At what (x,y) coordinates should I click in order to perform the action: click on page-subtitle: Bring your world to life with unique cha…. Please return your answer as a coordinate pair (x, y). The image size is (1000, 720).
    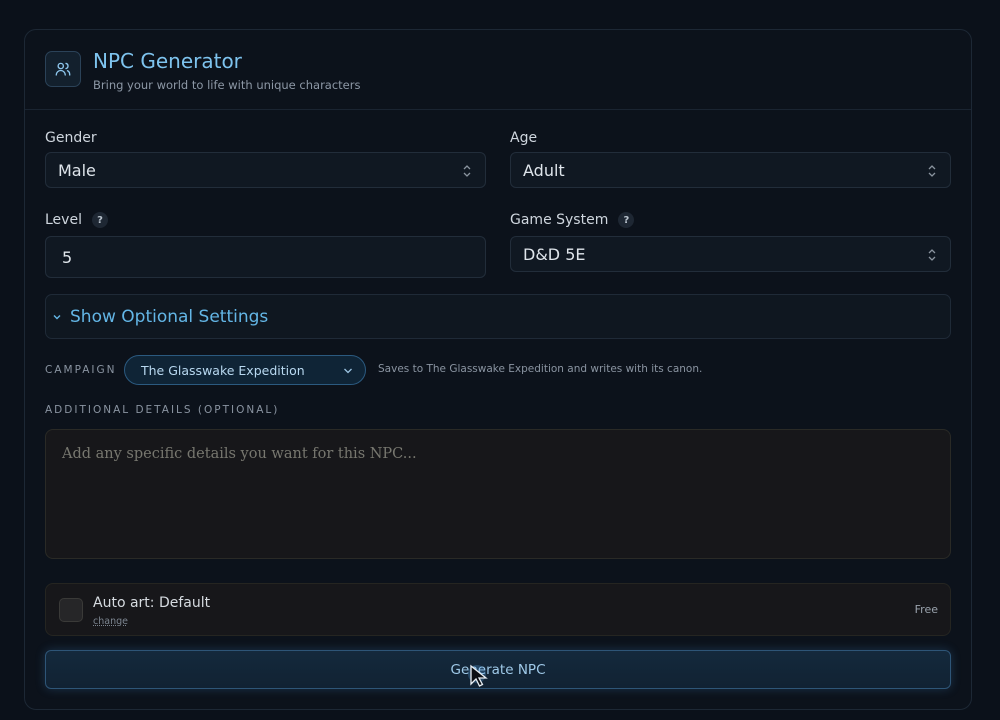
    Looking at the image, I should click on (227, 85).